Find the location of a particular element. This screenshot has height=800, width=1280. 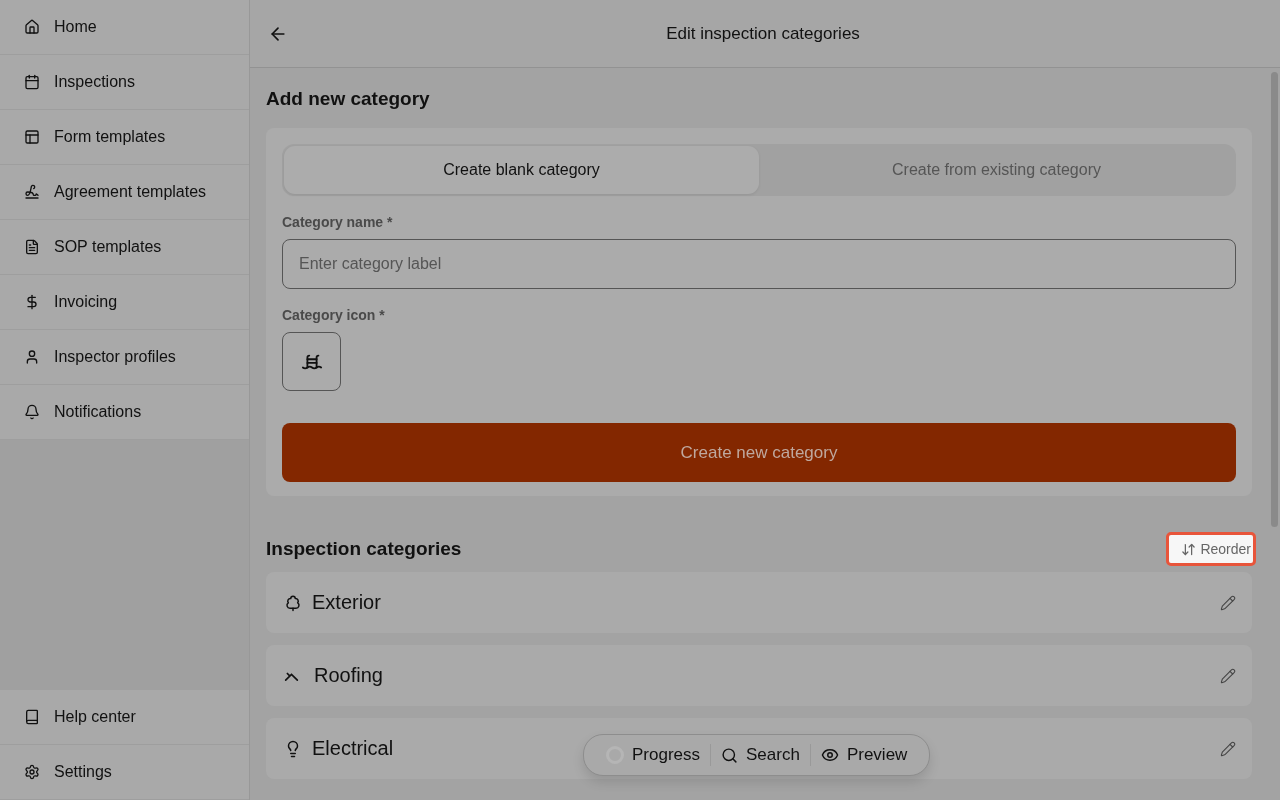

category-name: Exterior is located at coordinates (346, 602).